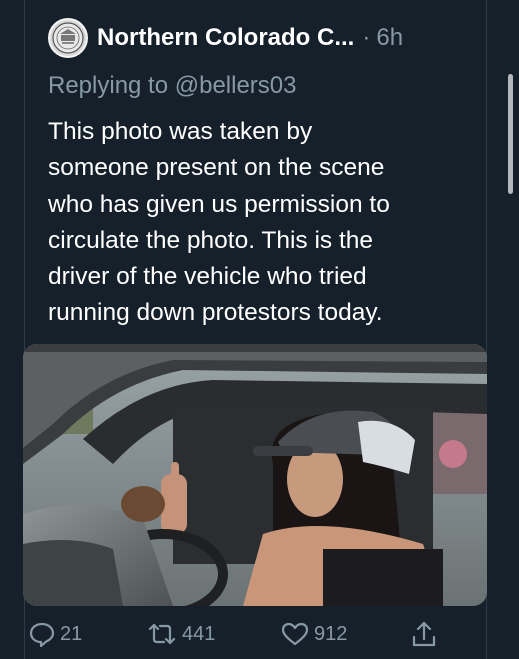  Describe the element at coordinates (389, 38) in the screenshot. I see `tweet-timestamp: 6h` at that location.